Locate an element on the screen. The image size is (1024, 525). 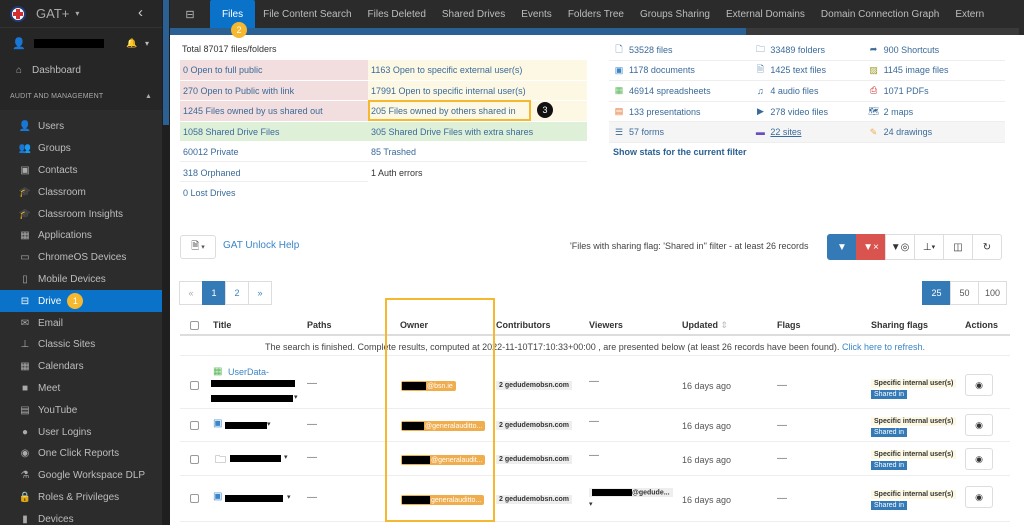
stat-full-public: 0 Open to full public is located at coordinates (274, 69).